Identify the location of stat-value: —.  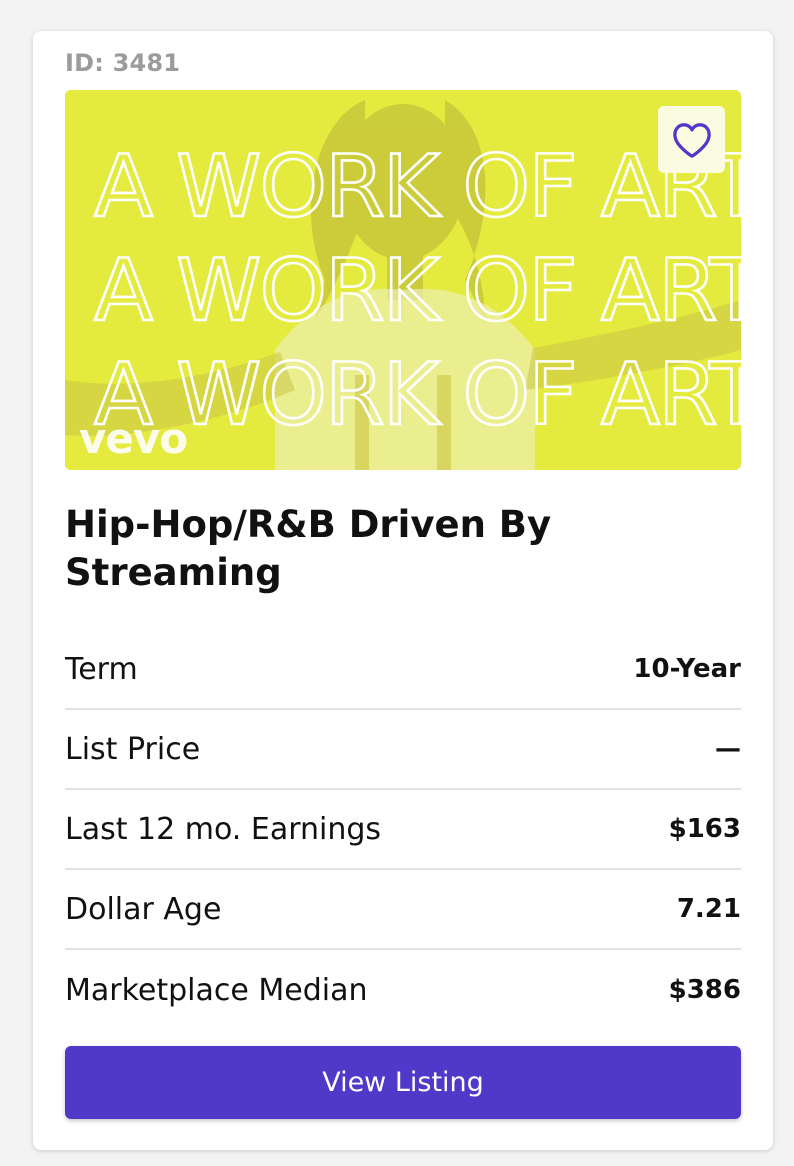
(728, 749).